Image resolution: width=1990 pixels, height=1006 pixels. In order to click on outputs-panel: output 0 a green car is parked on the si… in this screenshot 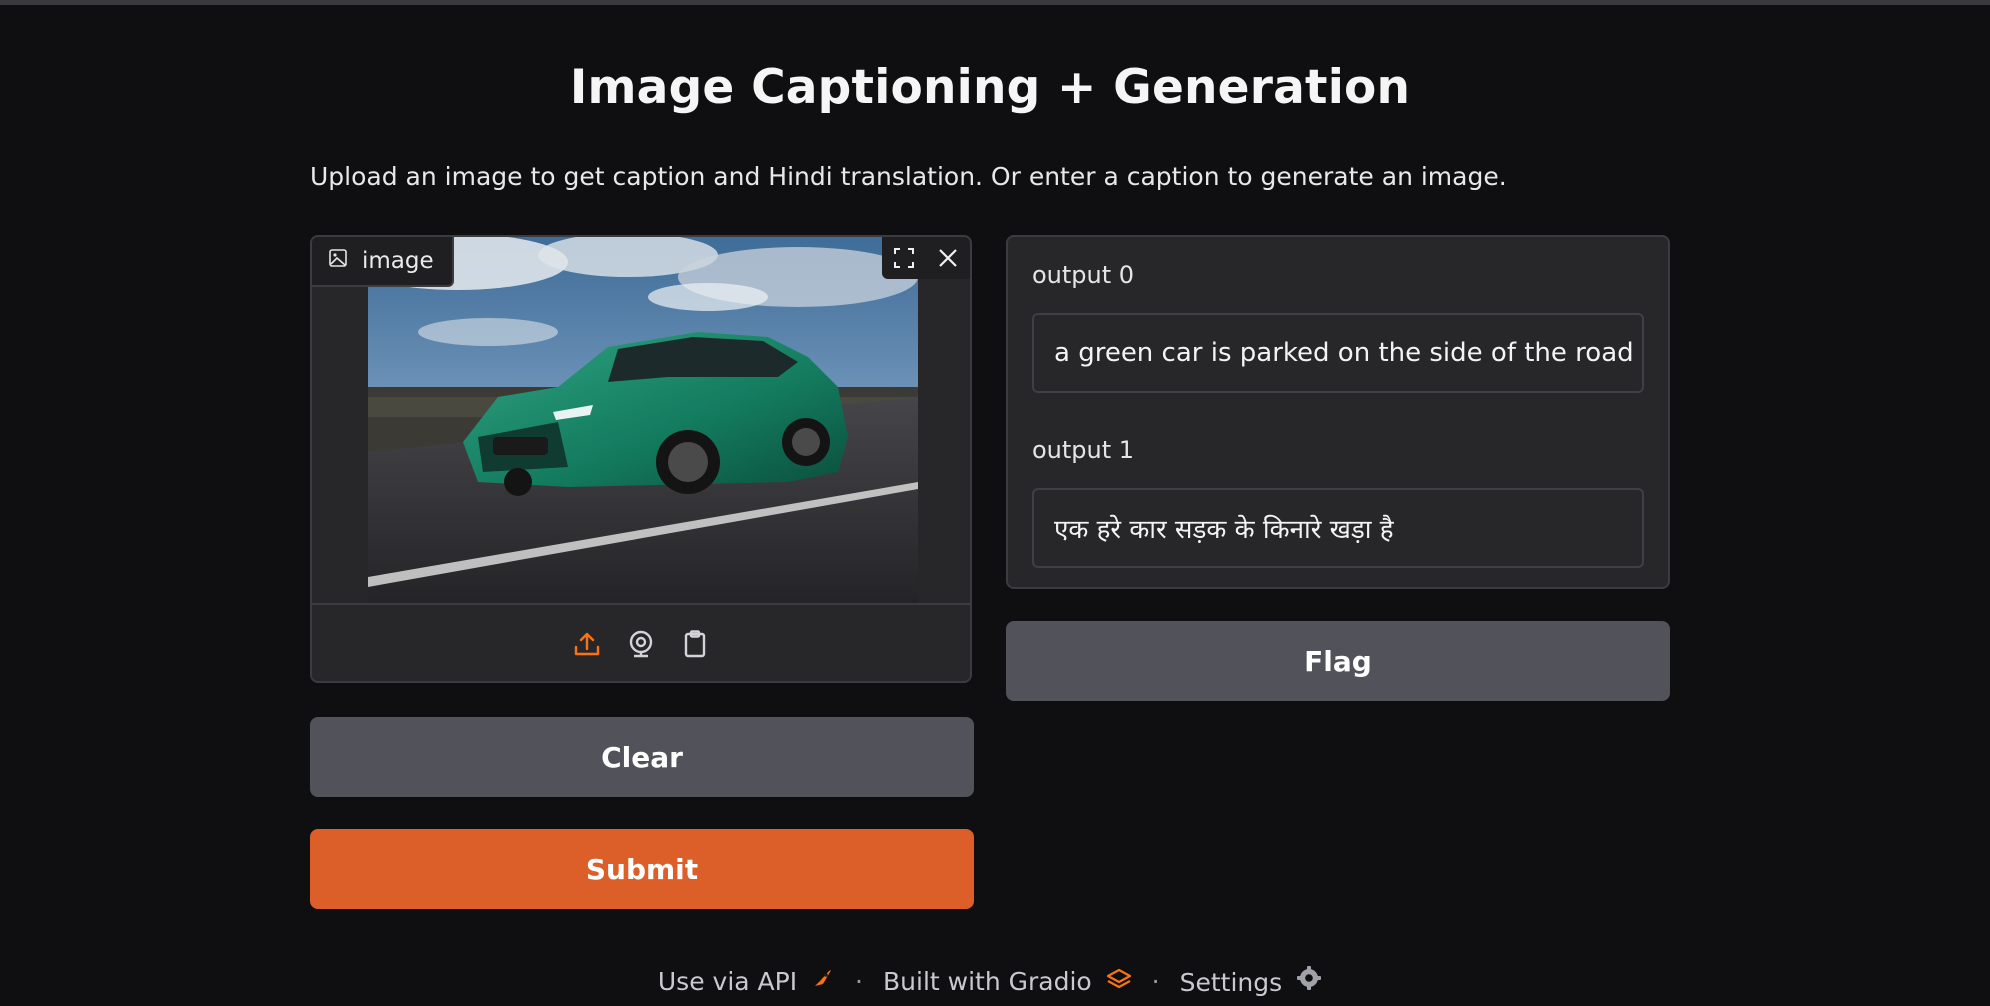, I will do `click(1338, 412)`.